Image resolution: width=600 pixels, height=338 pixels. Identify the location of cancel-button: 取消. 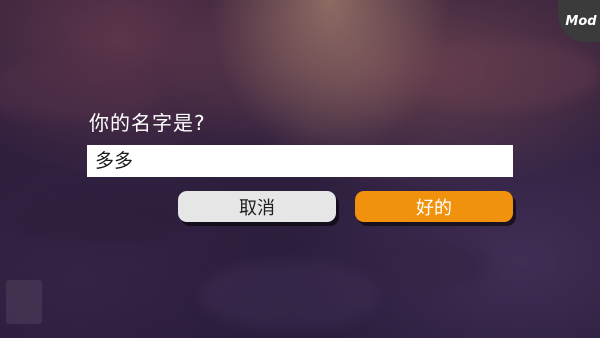
(257, 206).